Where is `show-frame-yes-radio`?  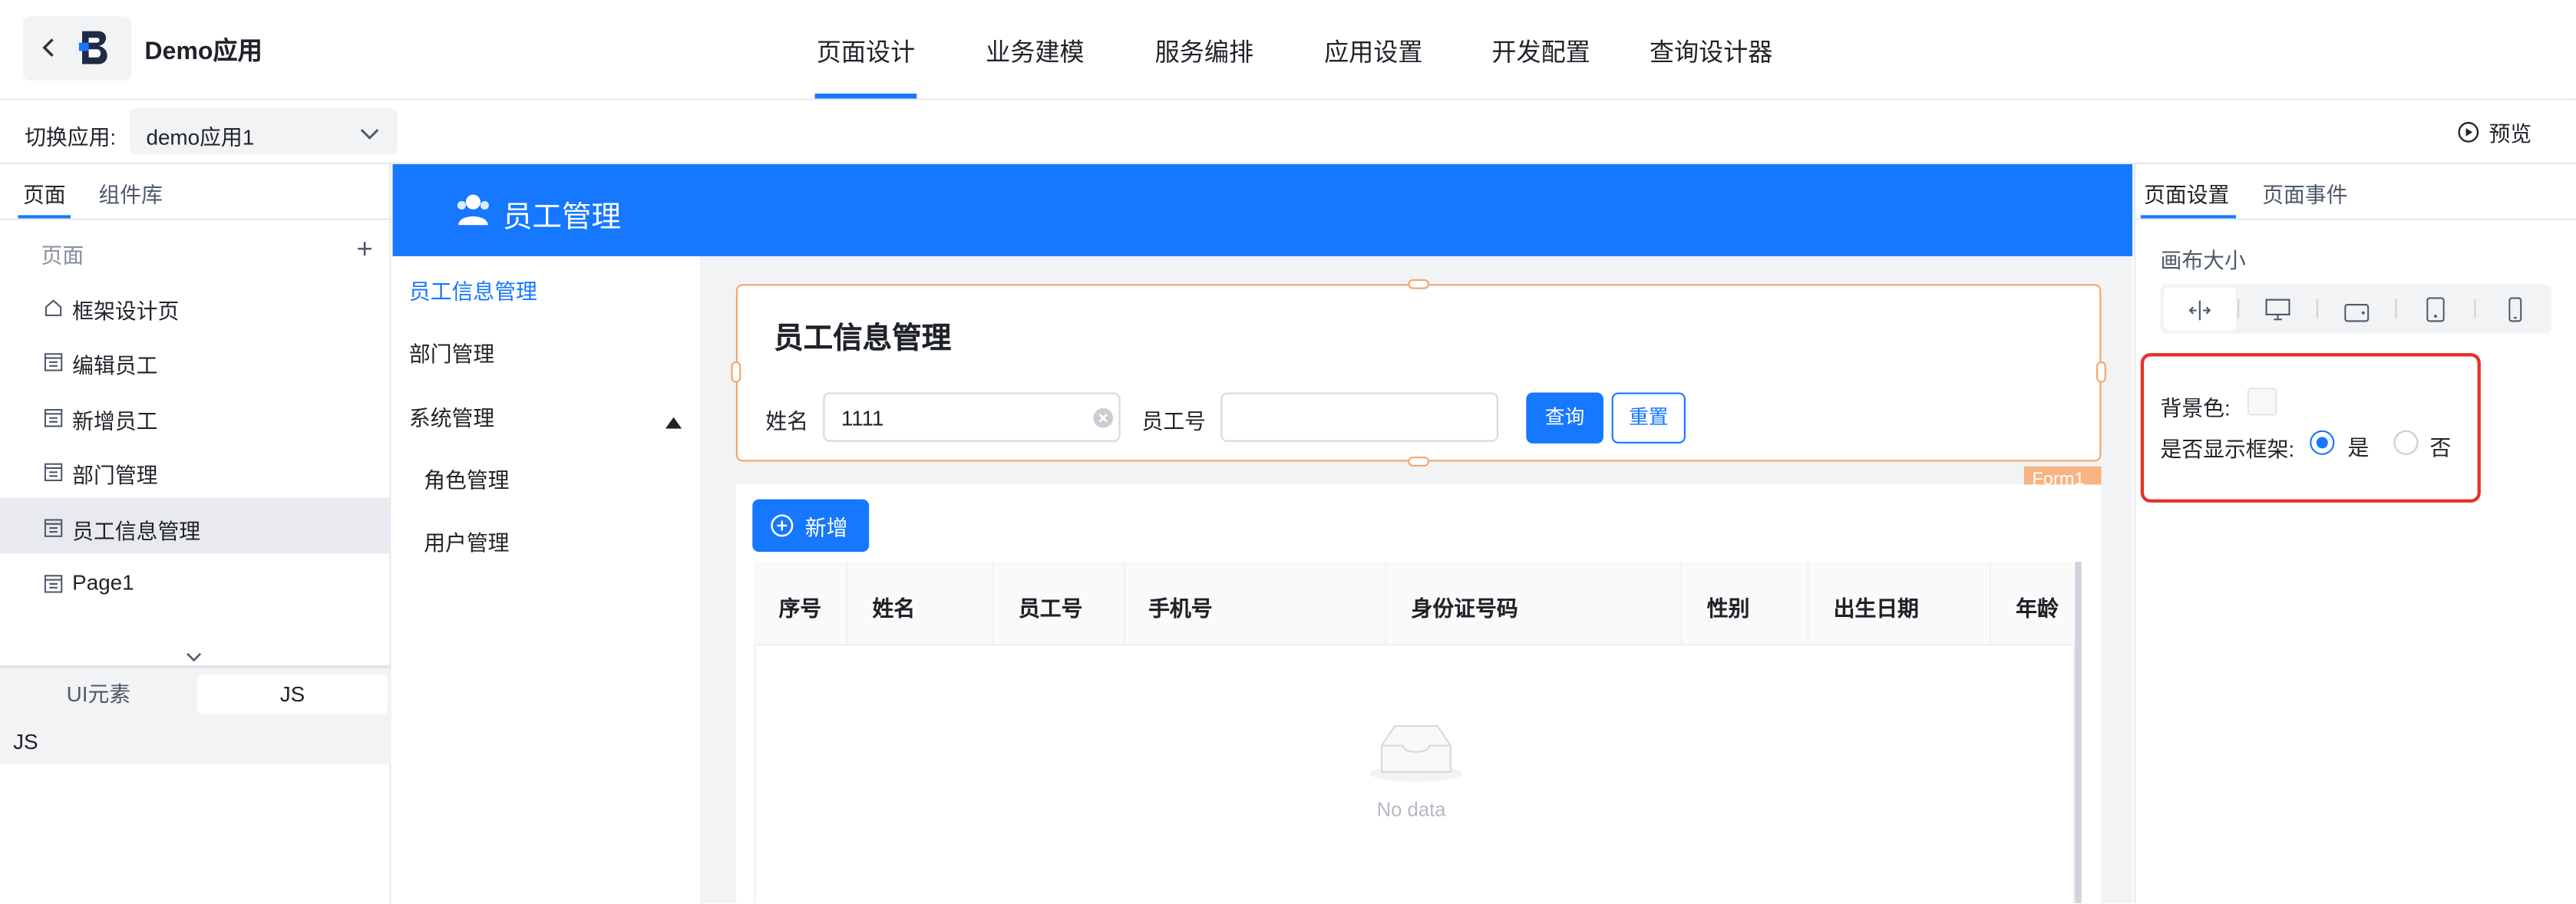 show-frame-yes-radio is located at coordinates (2322, 442).